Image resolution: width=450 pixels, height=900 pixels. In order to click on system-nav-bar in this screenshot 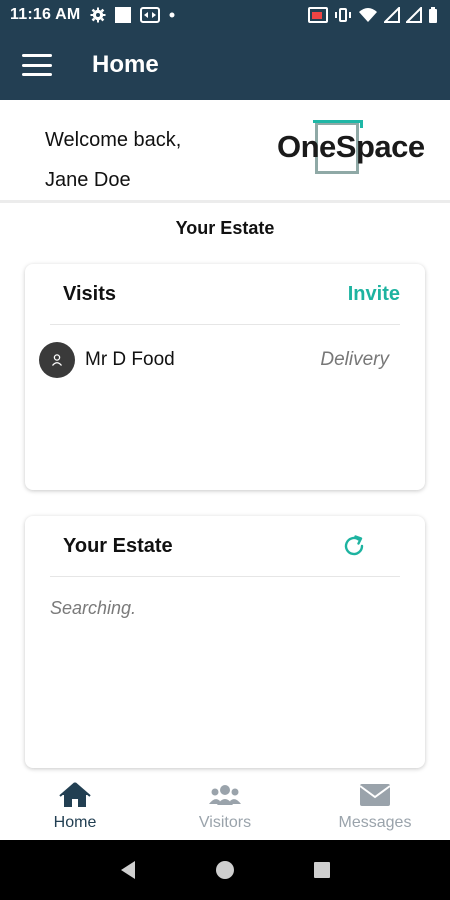, I will do `click(225, 870)`.